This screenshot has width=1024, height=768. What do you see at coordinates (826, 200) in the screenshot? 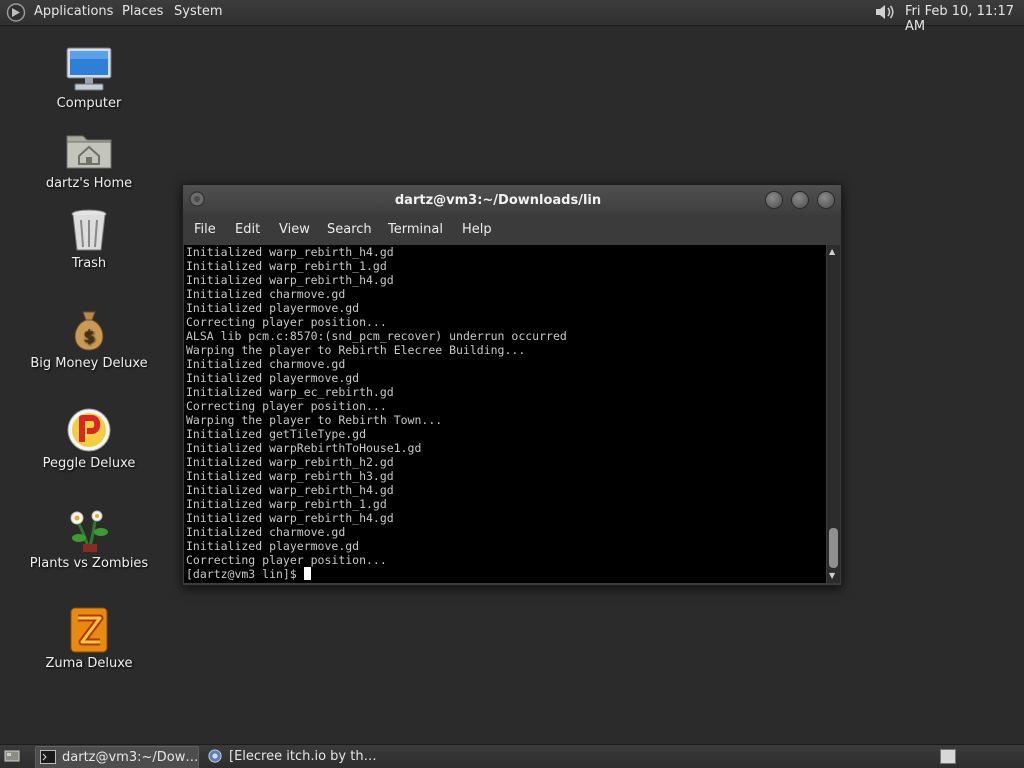
I see `close-button` at bounding box center [826, 200].